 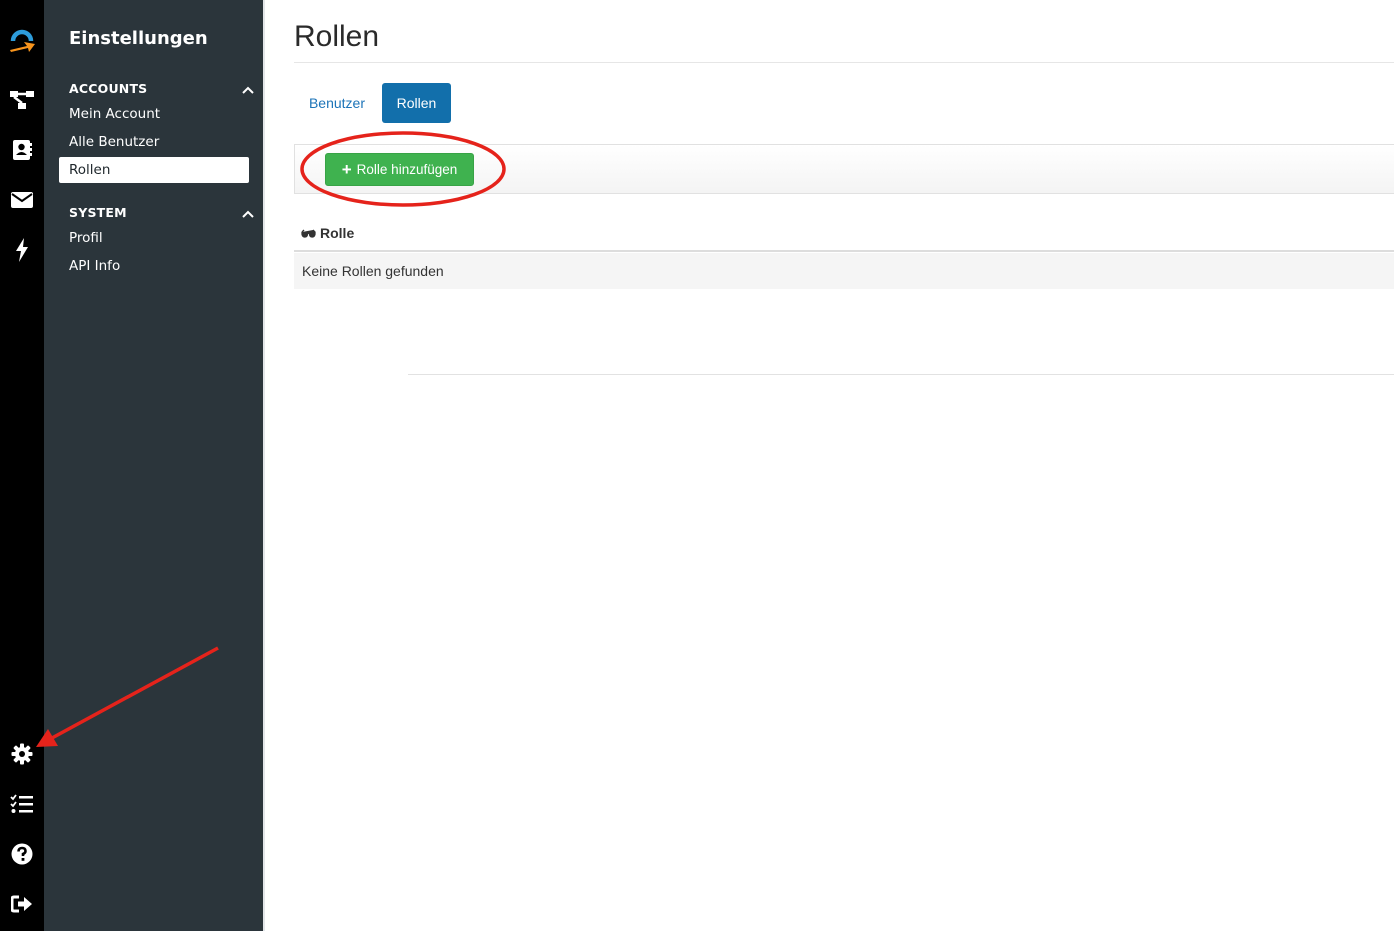 I want to click on checklist-icon, so click(x=22, y=804).